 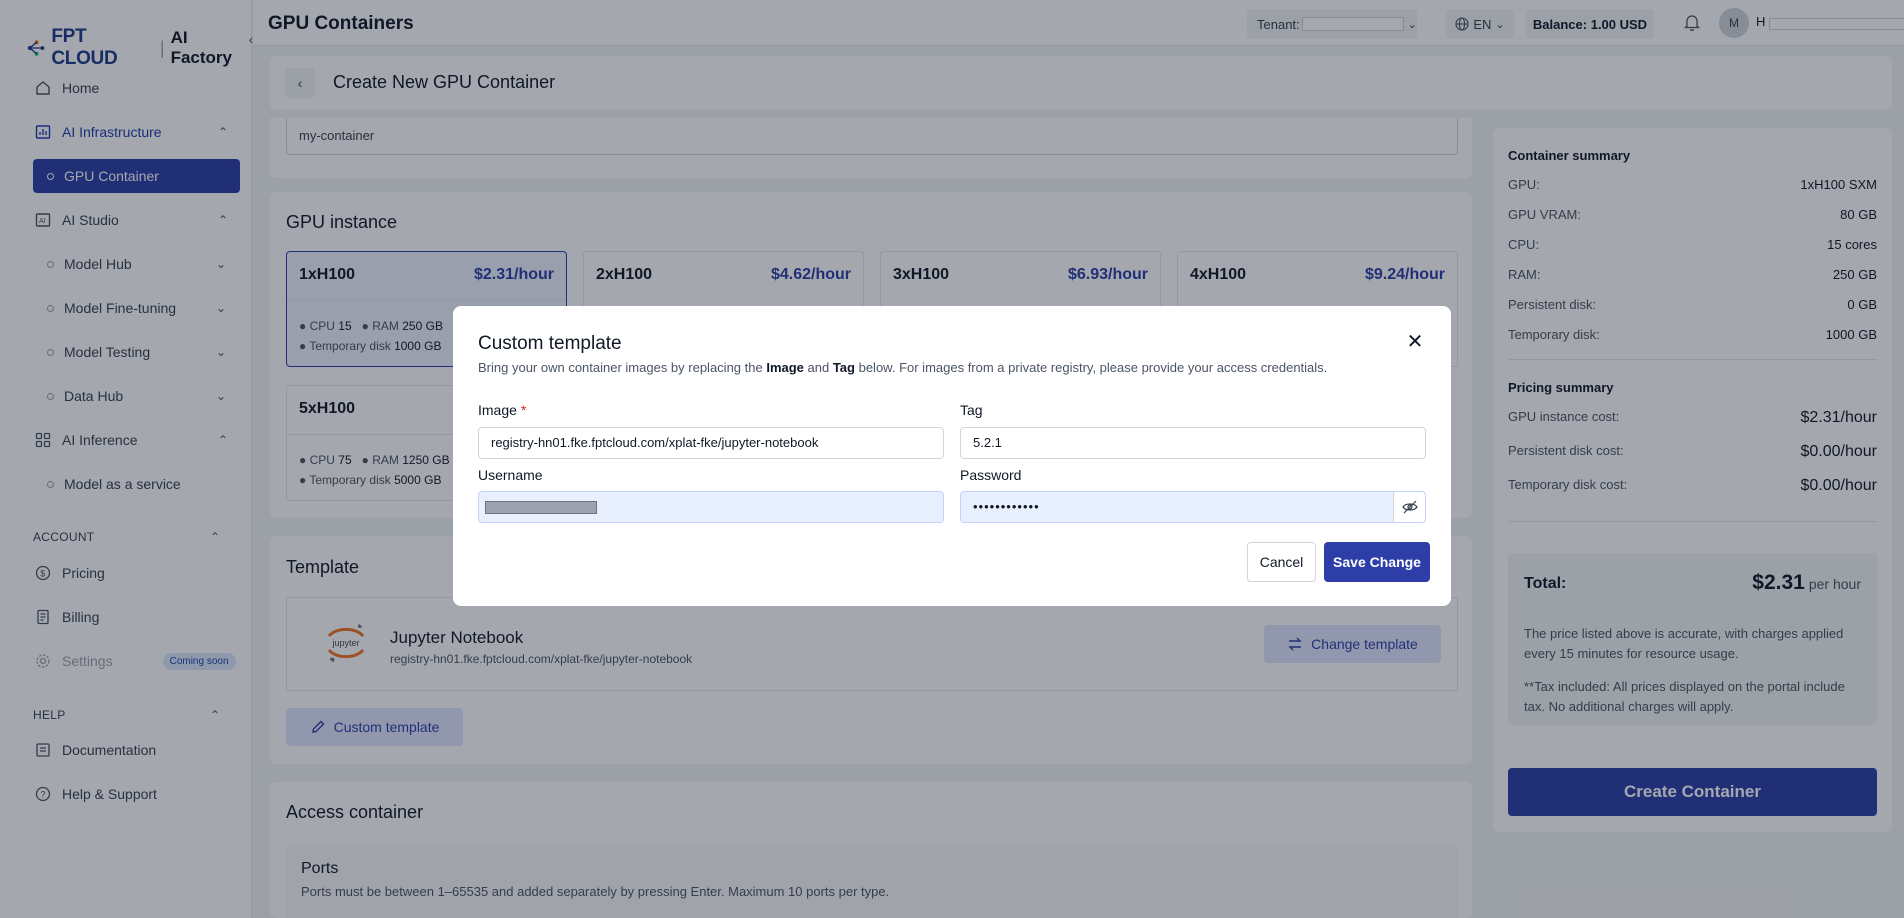 What do you see at coordinates (550, 343) in the screenshot?
I see `modal-title: Custom template` at bounding box center [550, 343].